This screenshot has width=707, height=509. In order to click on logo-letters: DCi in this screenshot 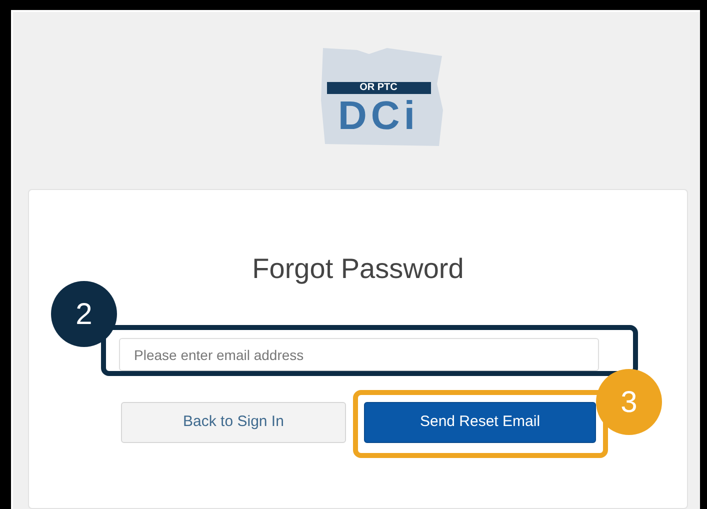, I will do `click(378, 116)`.